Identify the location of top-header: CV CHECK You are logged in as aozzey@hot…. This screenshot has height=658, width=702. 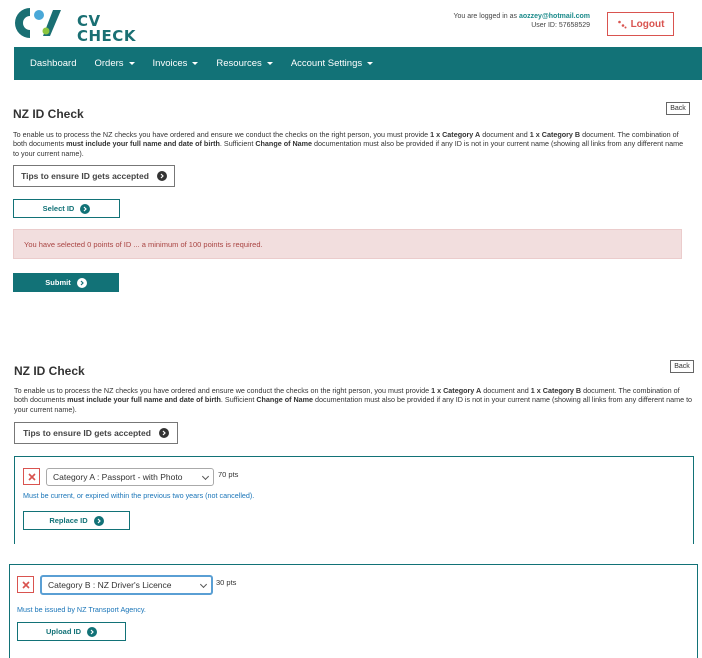
(351, 23).